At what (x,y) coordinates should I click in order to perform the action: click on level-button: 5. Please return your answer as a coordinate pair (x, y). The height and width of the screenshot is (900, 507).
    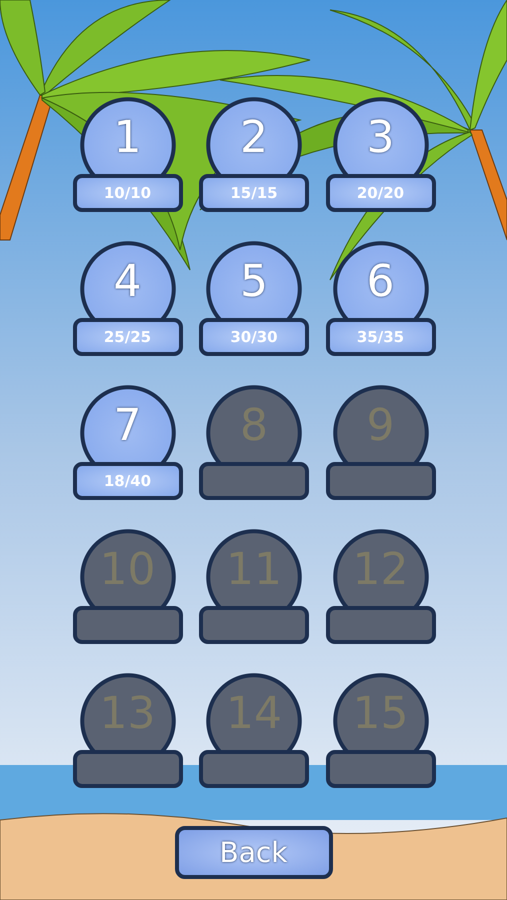
    Looking at the image, I should click on (254, 279).